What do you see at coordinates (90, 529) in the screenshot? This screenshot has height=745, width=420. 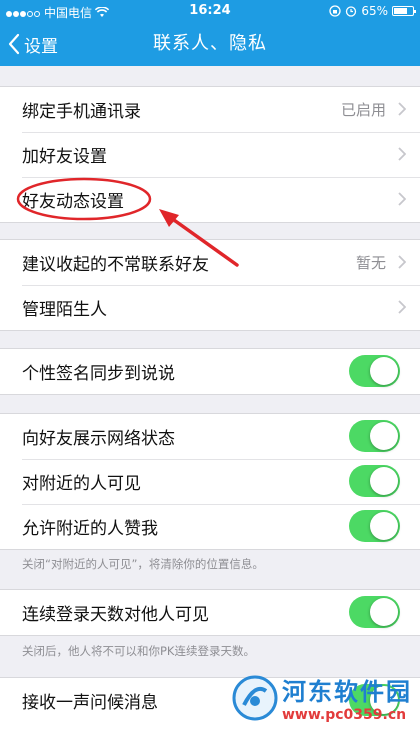 I see `row-label: 允许附近的人赞我` at bounding box center [90, 529].